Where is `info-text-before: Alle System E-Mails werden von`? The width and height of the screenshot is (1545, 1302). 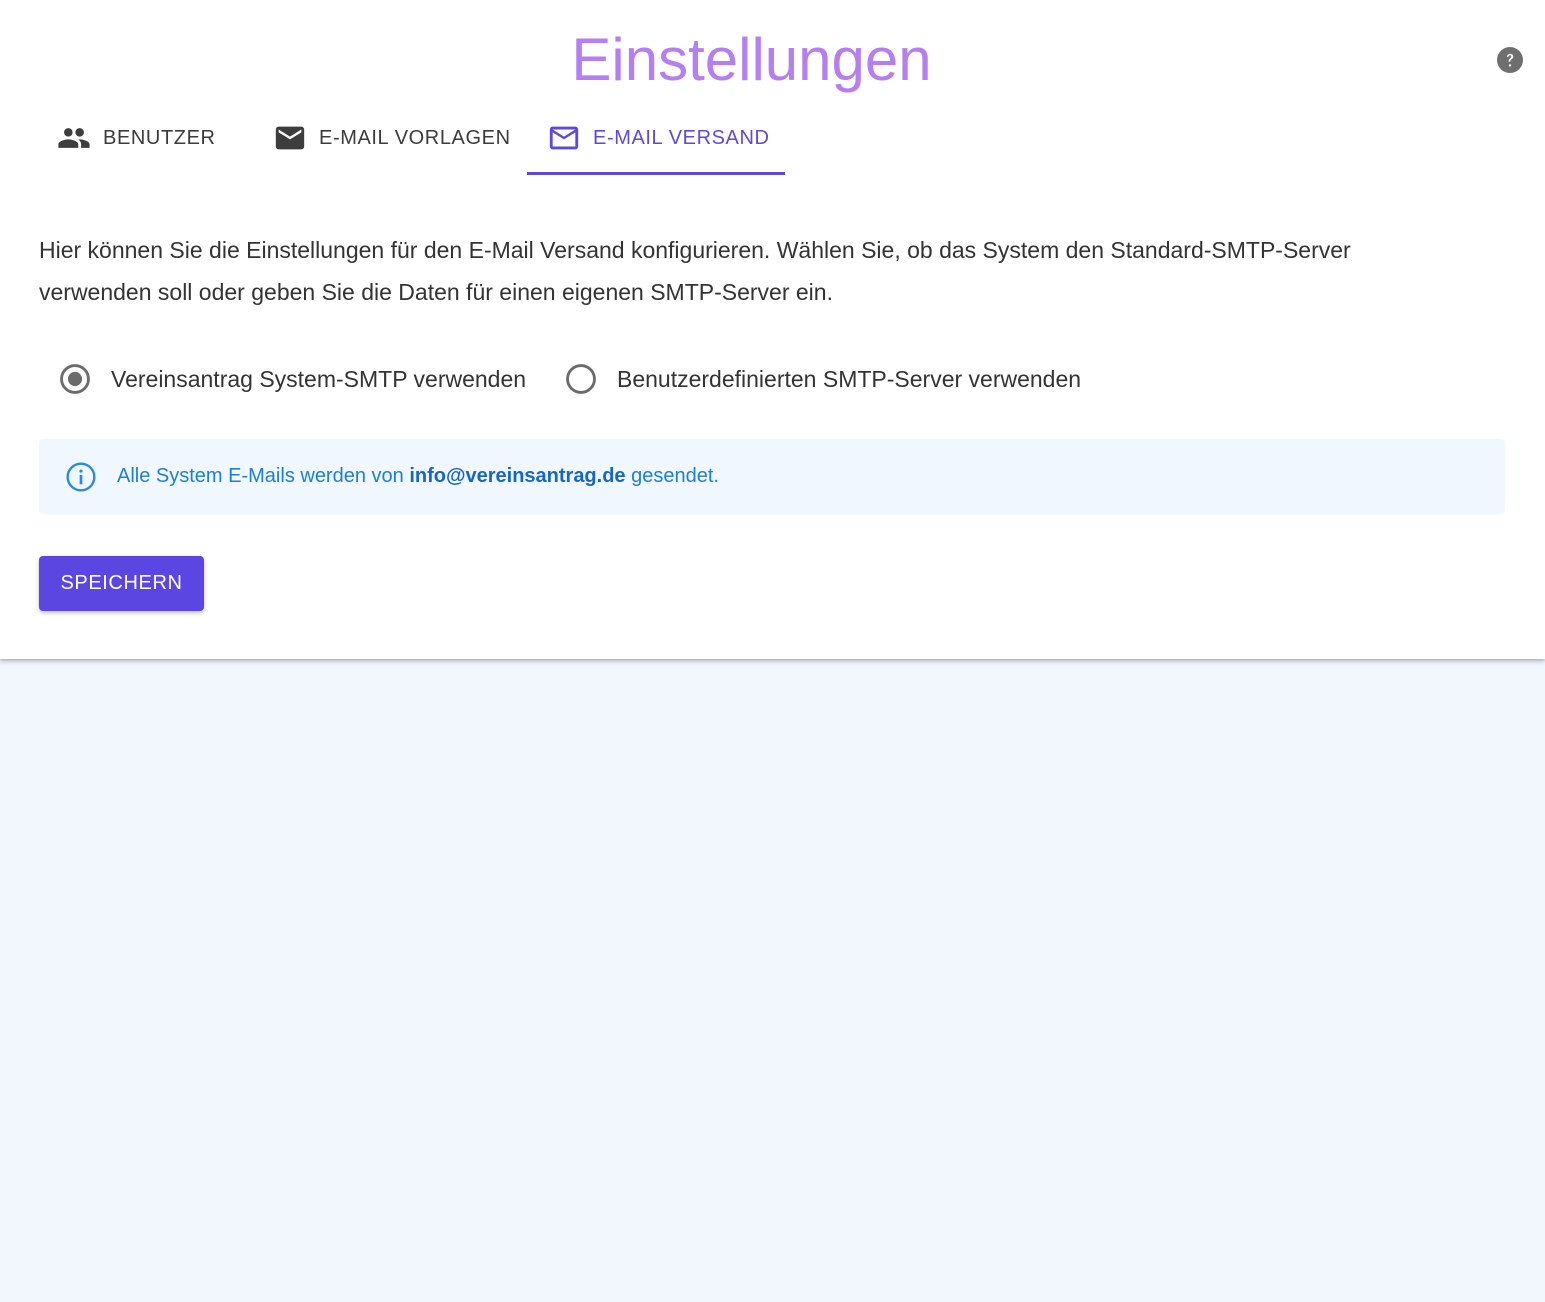 info-text-before: Alle System E-Mails werden von is located at coordinates (263, 476).